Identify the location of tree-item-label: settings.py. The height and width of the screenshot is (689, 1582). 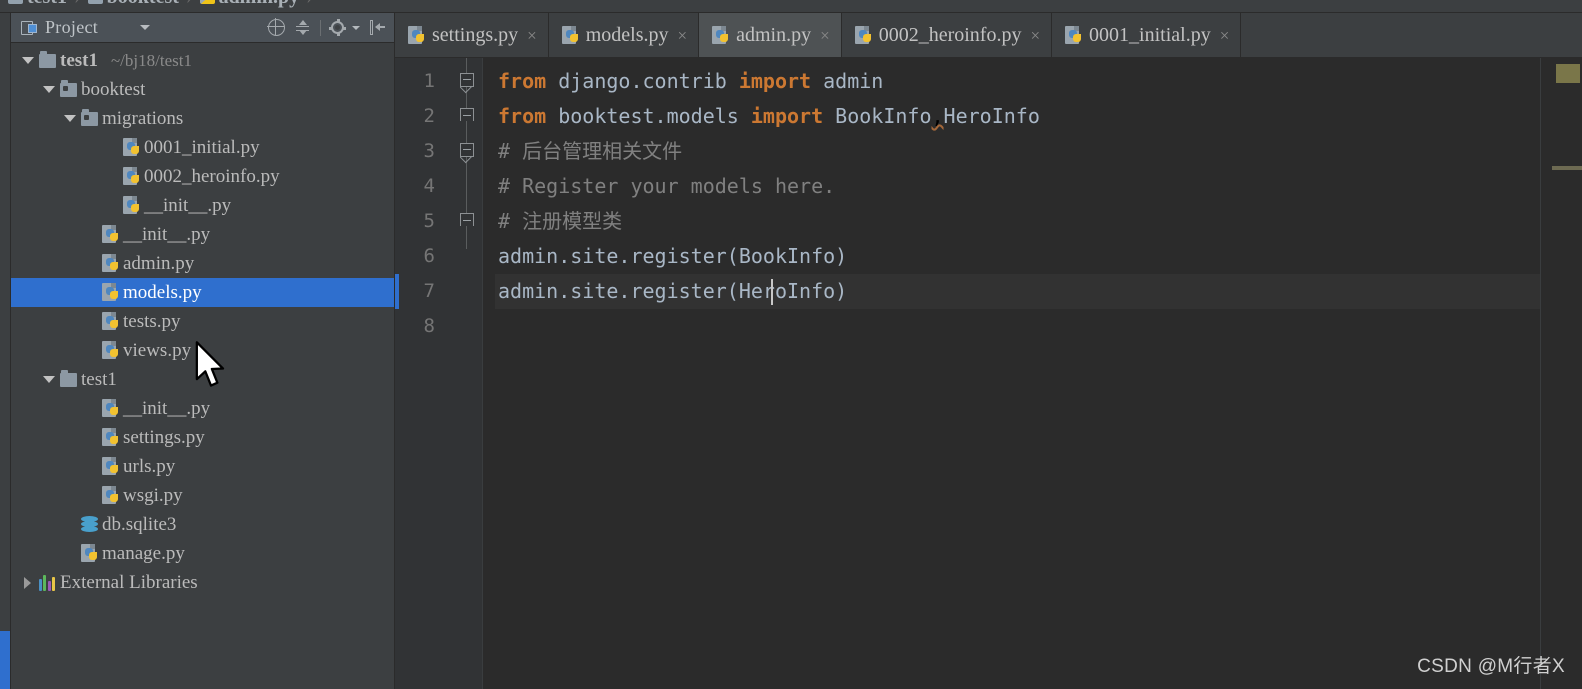
(164, 437).